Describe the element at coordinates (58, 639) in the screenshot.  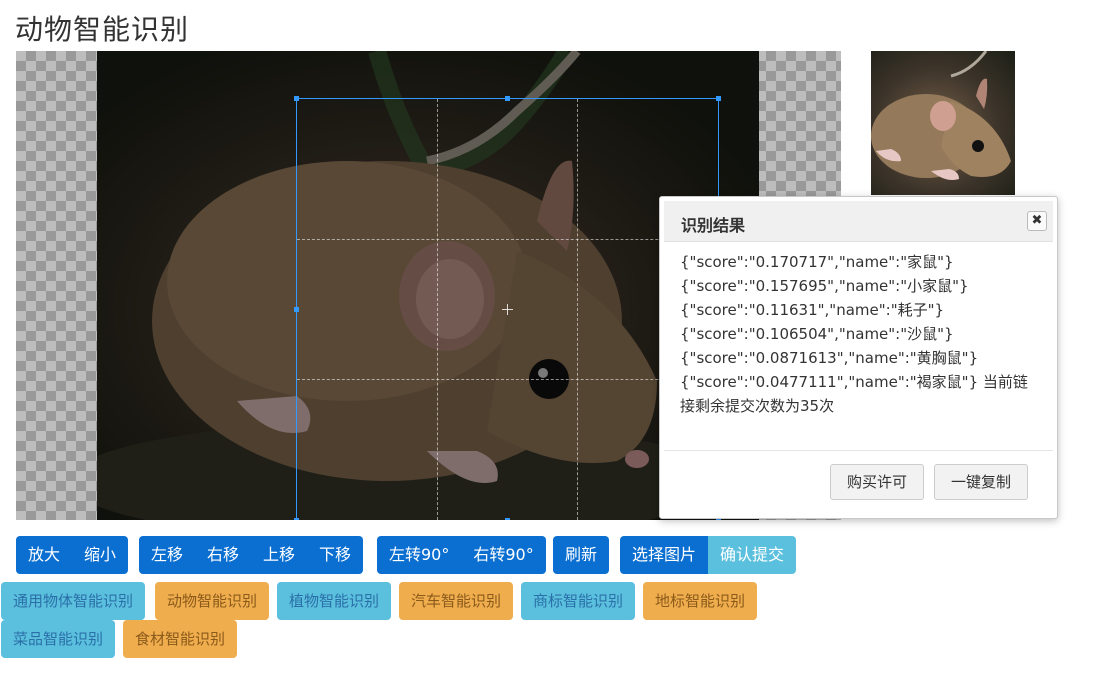
I see `category-dish: 菜品智能识别` at that location.